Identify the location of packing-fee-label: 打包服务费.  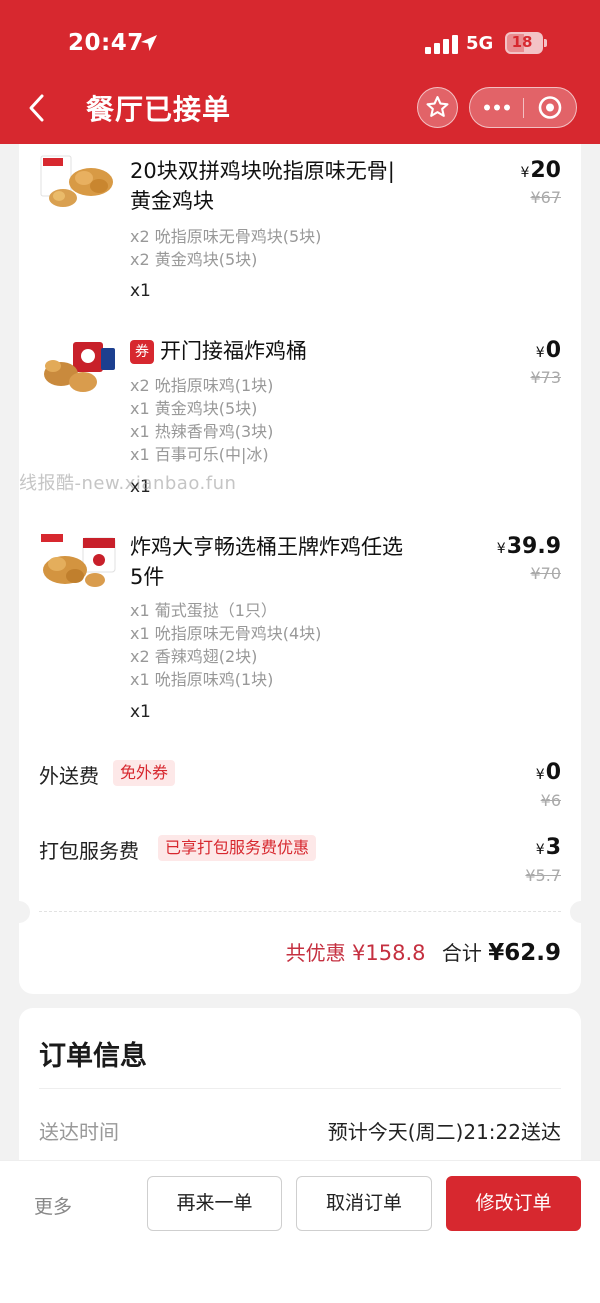
(89, 851).